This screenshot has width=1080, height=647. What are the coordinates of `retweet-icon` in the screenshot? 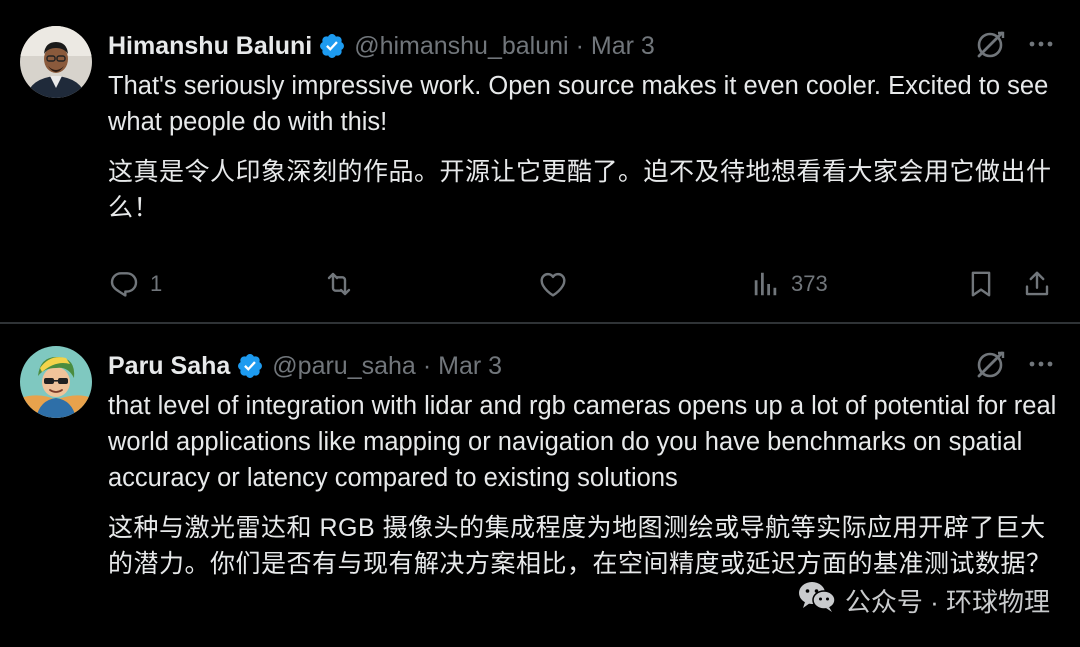 It's located at (339, 284).